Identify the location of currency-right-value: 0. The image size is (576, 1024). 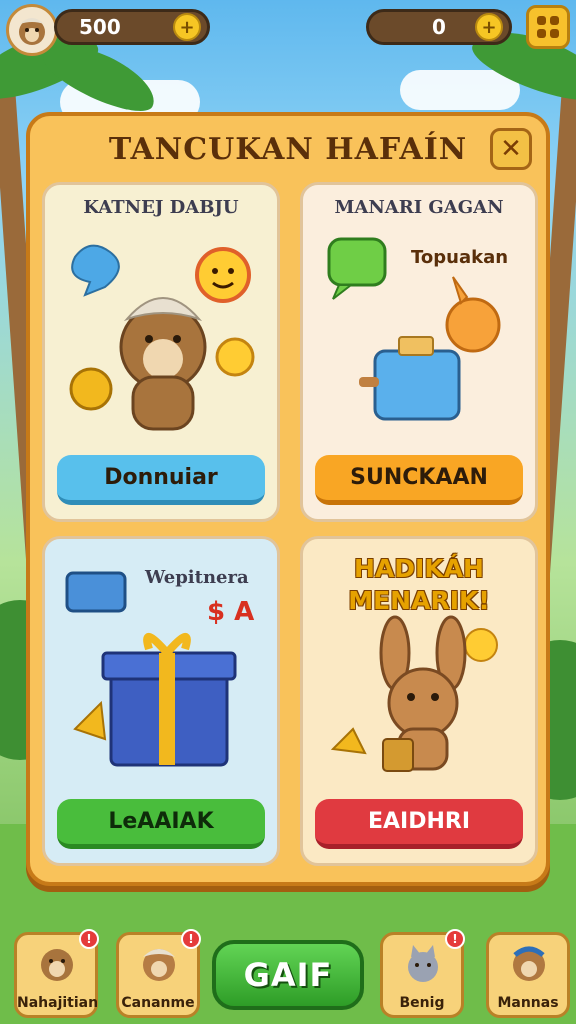
(439, 27).